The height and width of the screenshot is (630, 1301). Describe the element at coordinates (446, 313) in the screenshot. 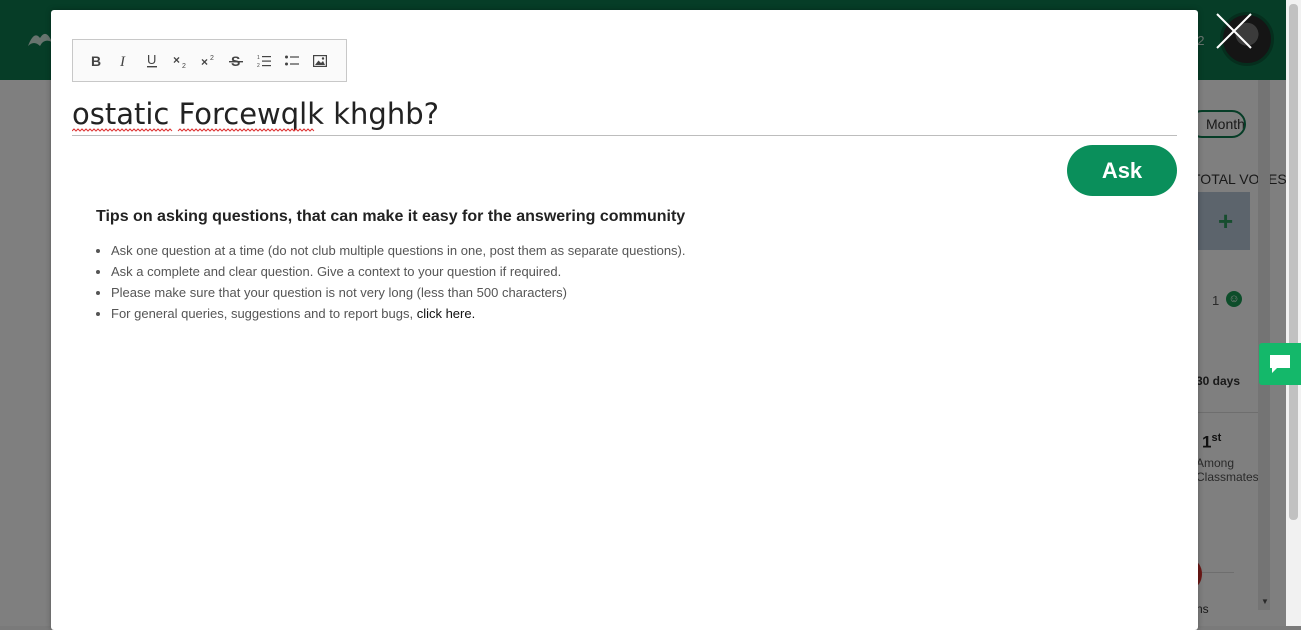

I see `report-bugs-link: click here.` at that location.